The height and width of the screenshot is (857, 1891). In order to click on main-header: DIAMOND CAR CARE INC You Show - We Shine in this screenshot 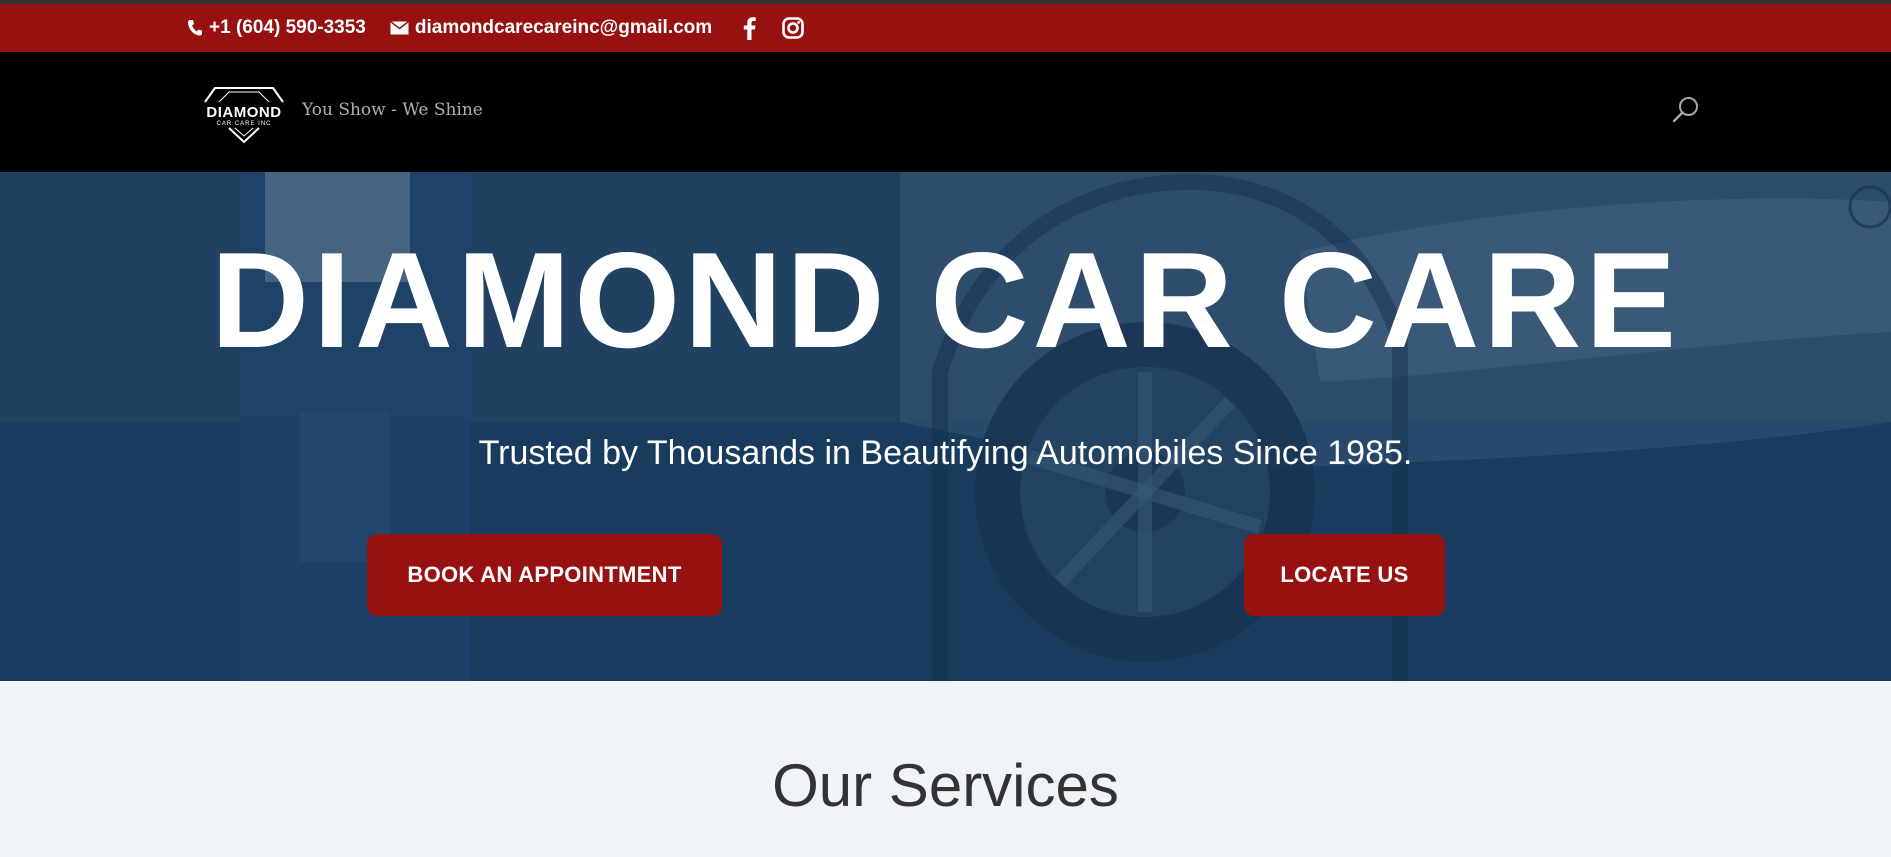, I will do `click(945, 112)`.